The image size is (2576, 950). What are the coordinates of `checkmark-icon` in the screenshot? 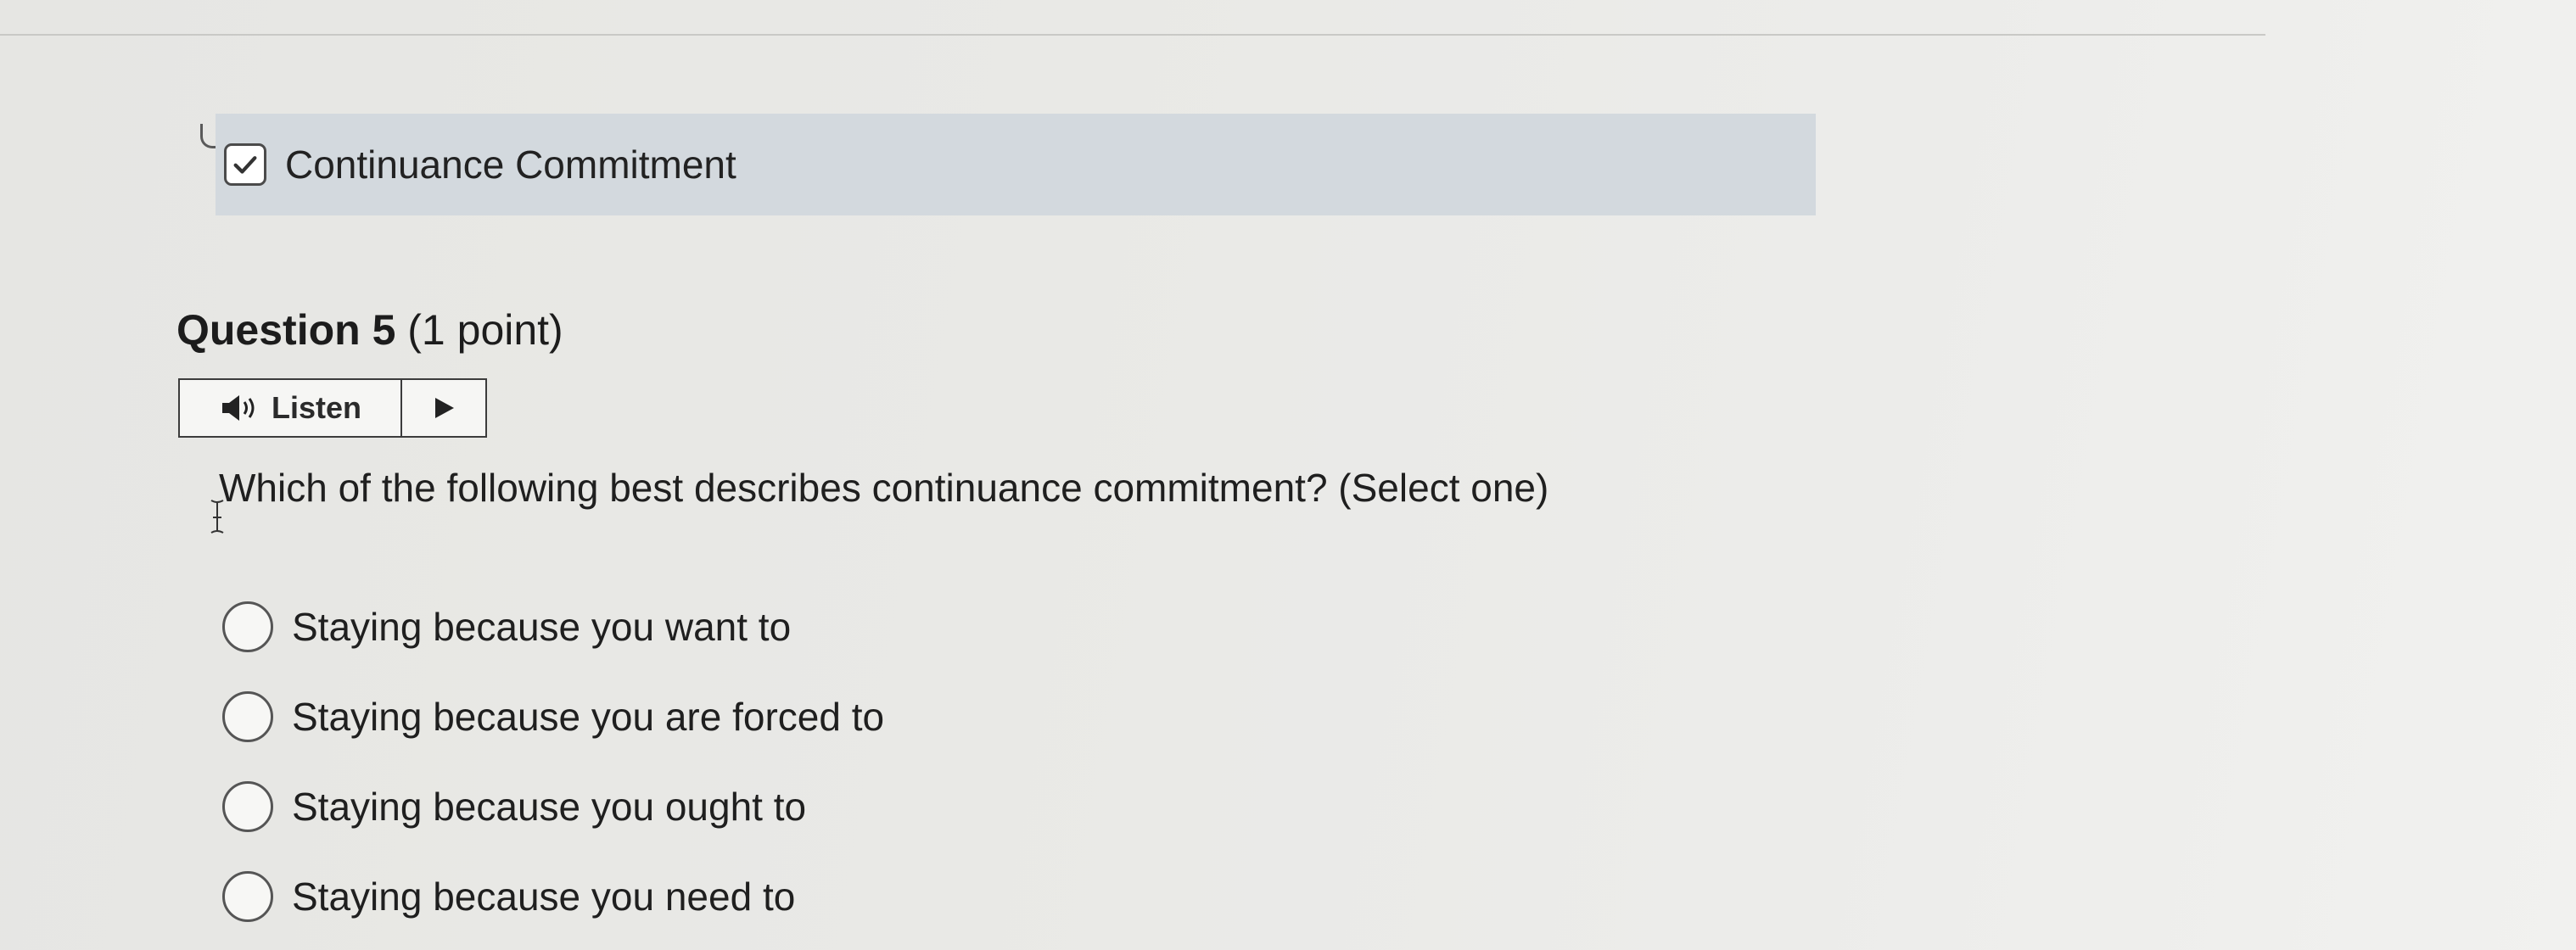 It's located at (245, 165).